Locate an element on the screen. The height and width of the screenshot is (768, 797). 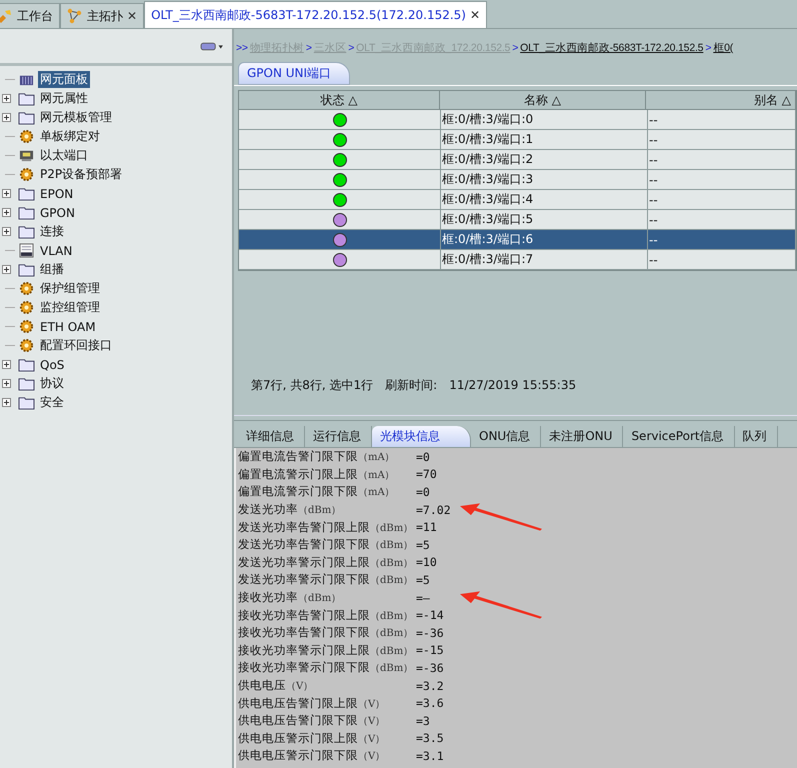
tree-item: GPON is located at coordinates (57, 213).